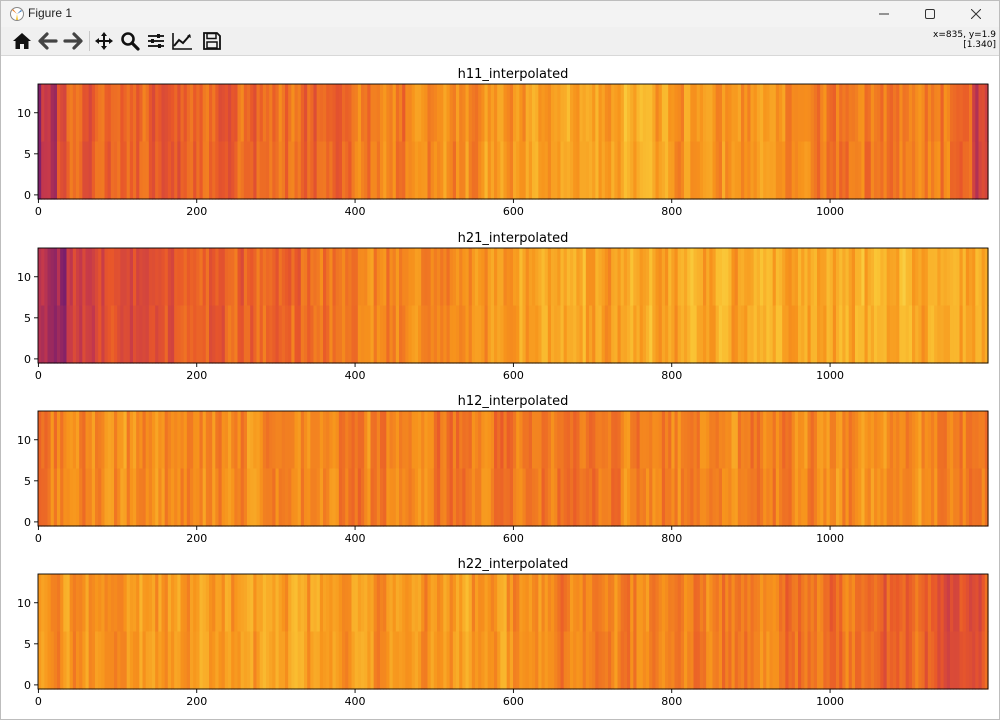 Image resolution: width=1000 pixels, height=720 pixels. I want to click on minimize-icon, so click(884, 14).